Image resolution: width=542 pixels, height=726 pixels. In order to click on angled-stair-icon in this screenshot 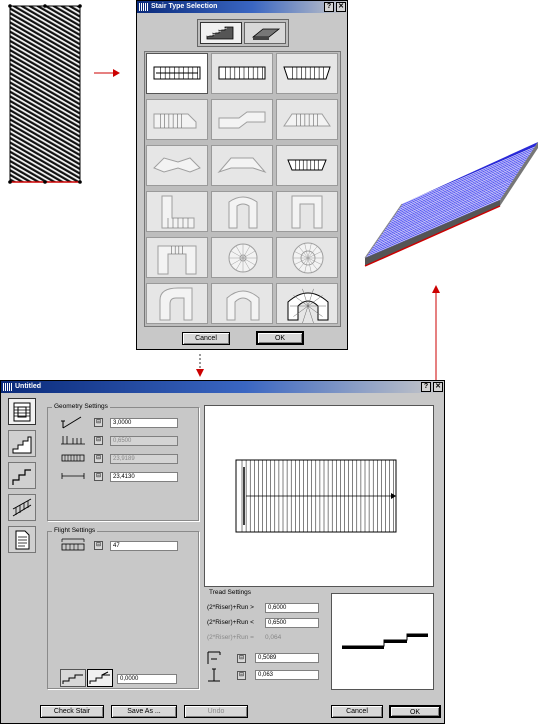, I will do `click(177, 165)`.